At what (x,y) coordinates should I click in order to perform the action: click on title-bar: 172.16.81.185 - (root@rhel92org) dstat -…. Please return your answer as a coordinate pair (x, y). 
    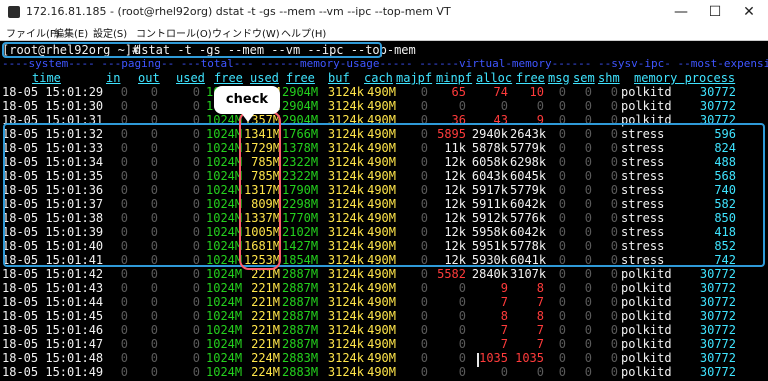
    Looking at the image, I should click on (384, 12).